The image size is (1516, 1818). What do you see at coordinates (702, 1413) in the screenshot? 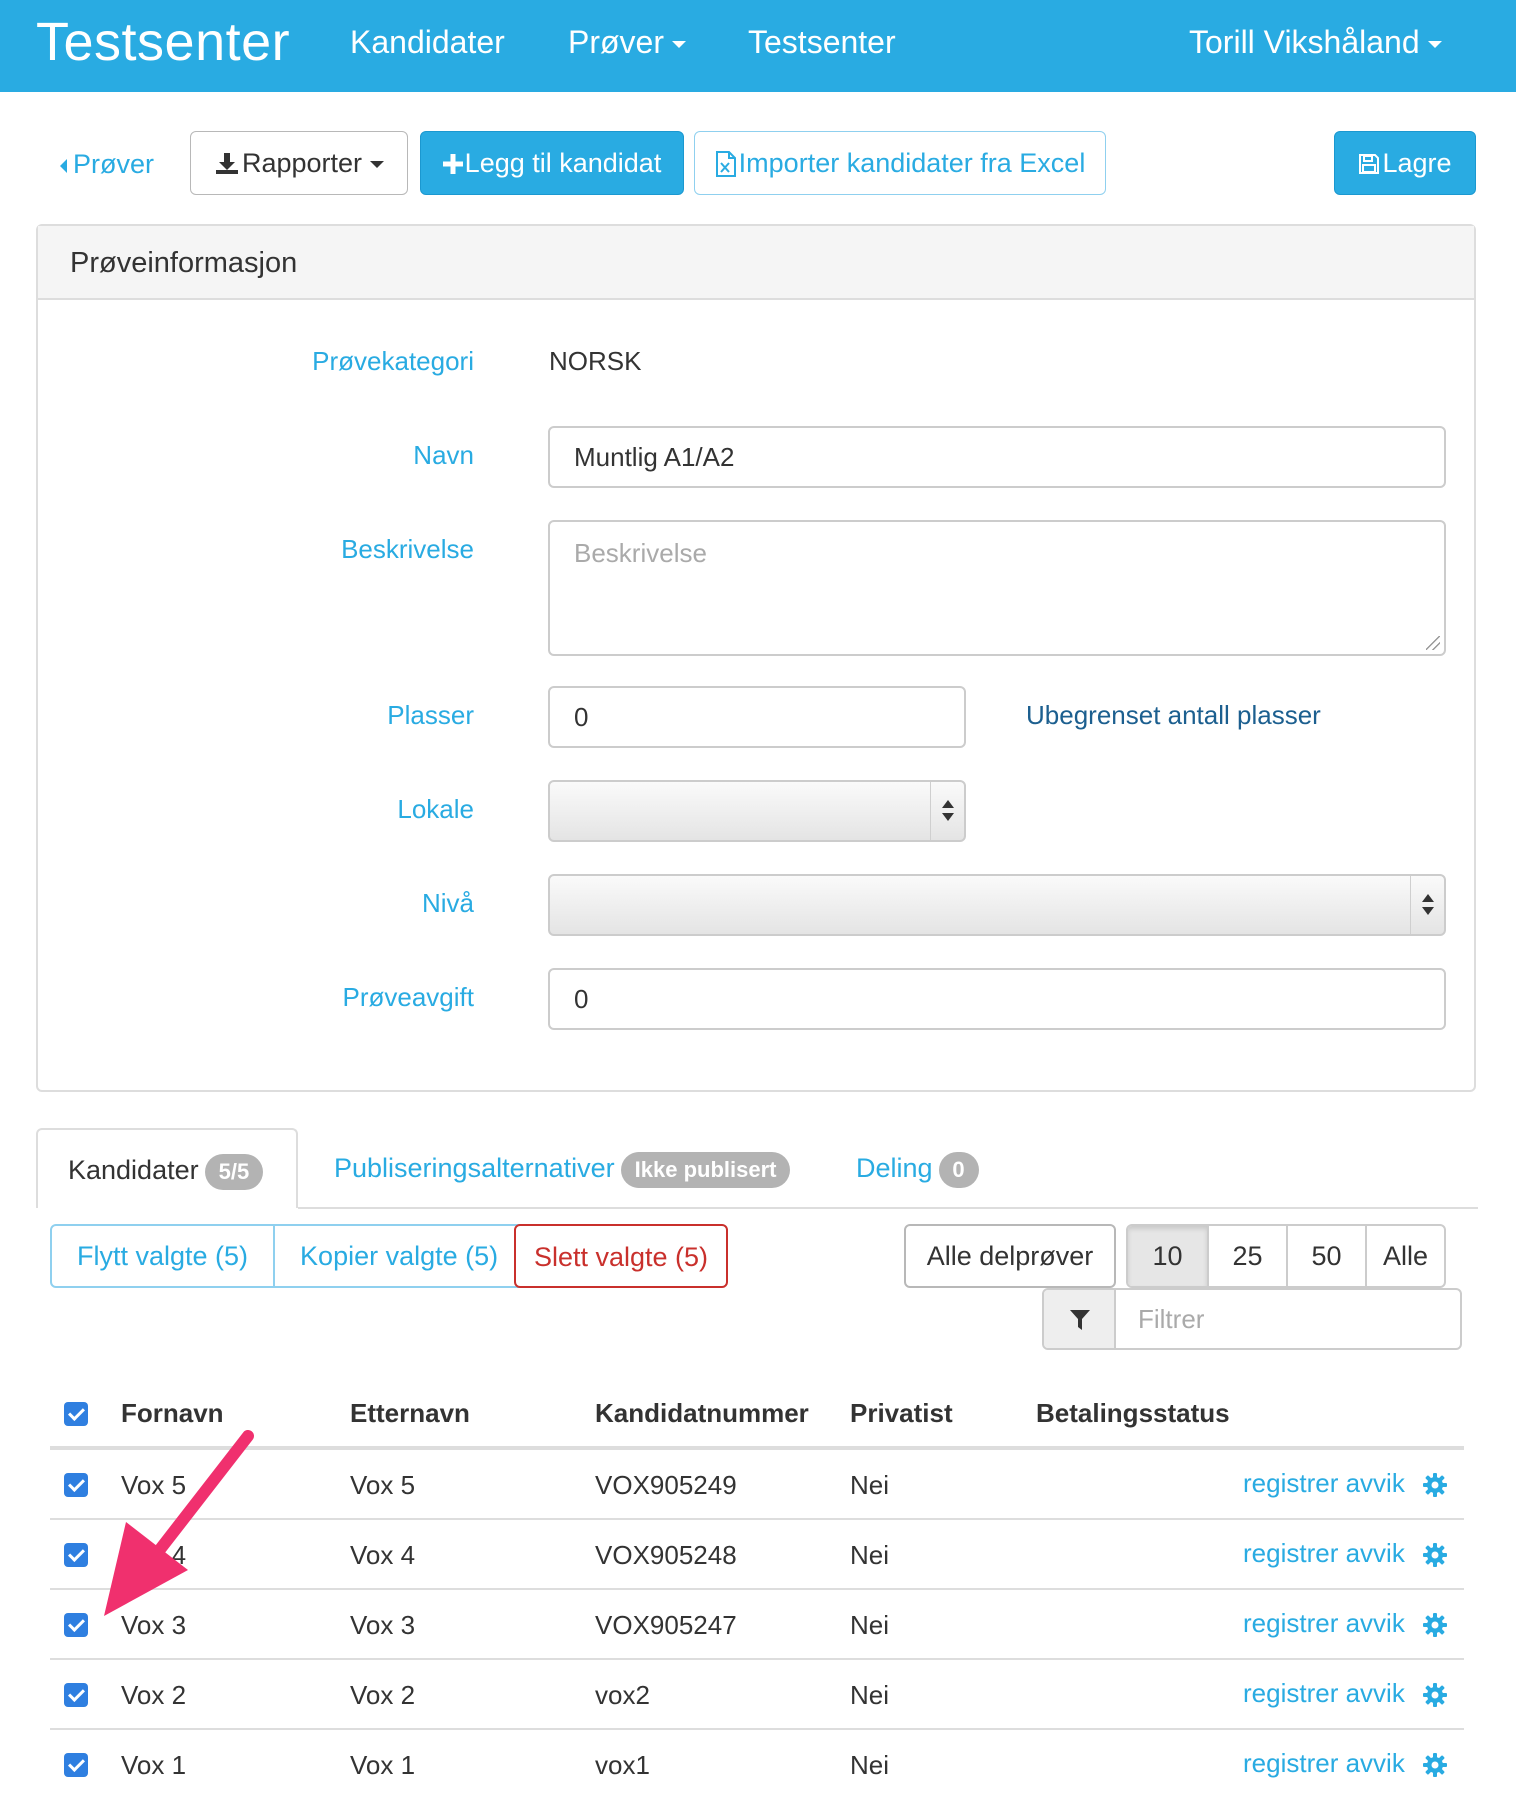
I see `column-header: Kandidatnummer` at bounding box center [702, 1413].